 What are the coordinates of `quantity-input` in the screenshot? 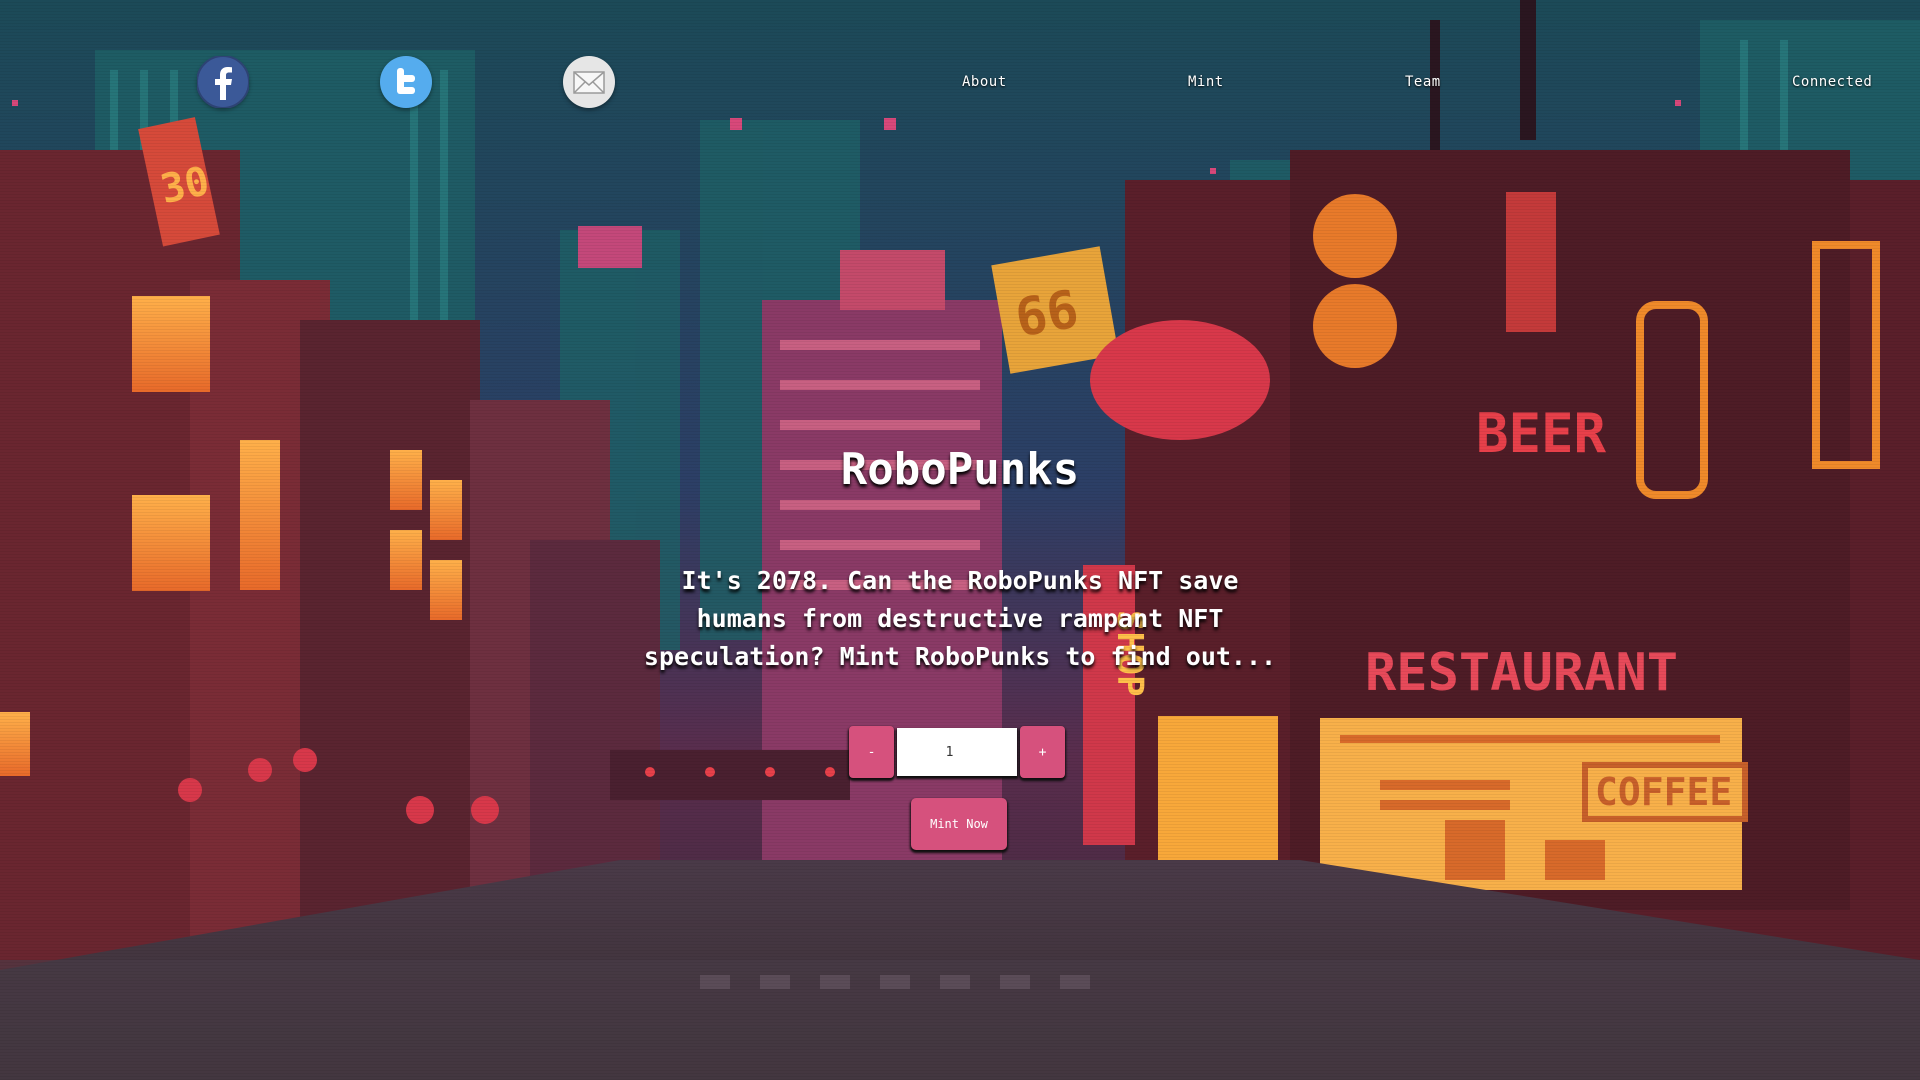 It's located at (957, 752).